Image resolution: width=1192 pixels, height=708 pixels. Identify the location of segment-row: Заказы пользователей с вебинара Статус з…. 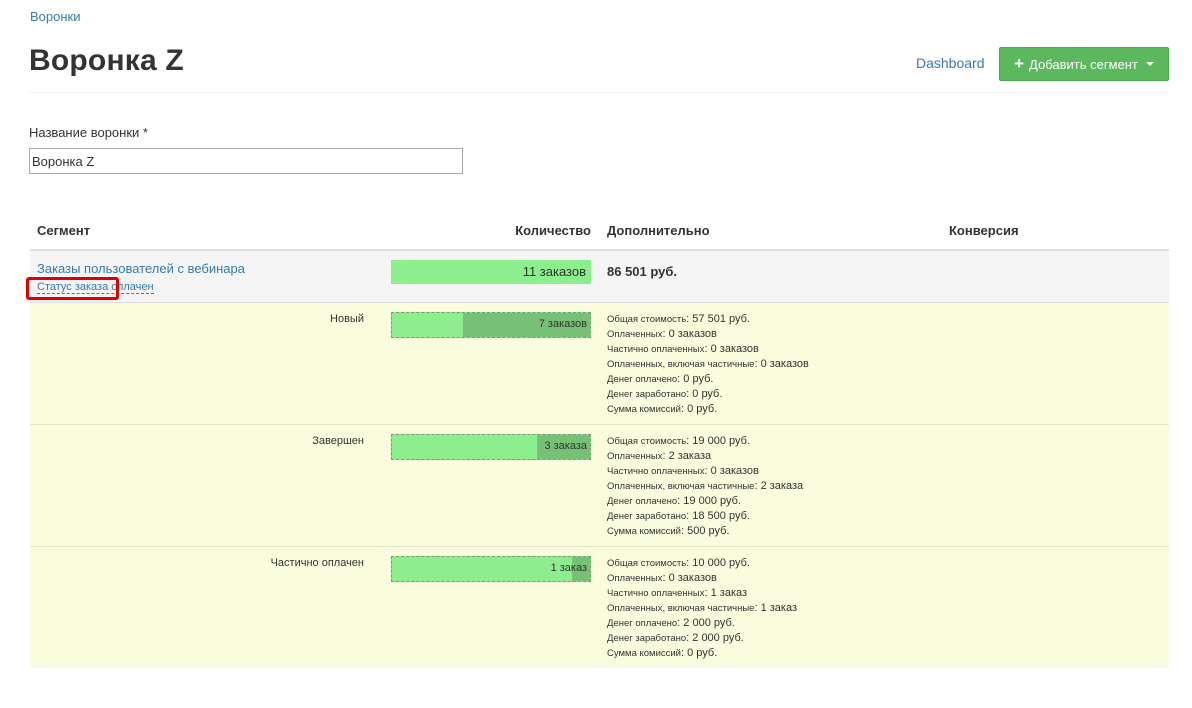
(597, 277).